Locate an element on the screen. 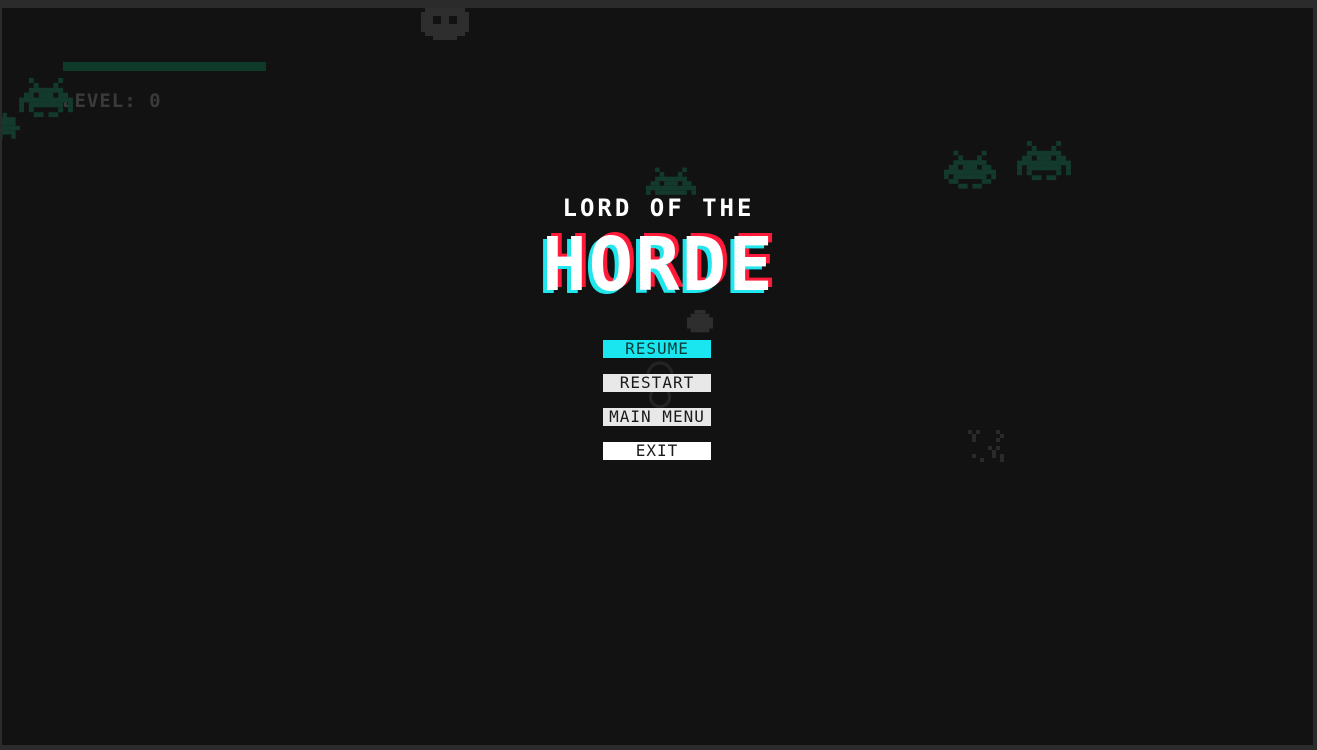 This screenshot has height=750, width=1317. pause-menu: RESUME RESTART MAIN MENU EXIT is located at coordinates (657, 408).